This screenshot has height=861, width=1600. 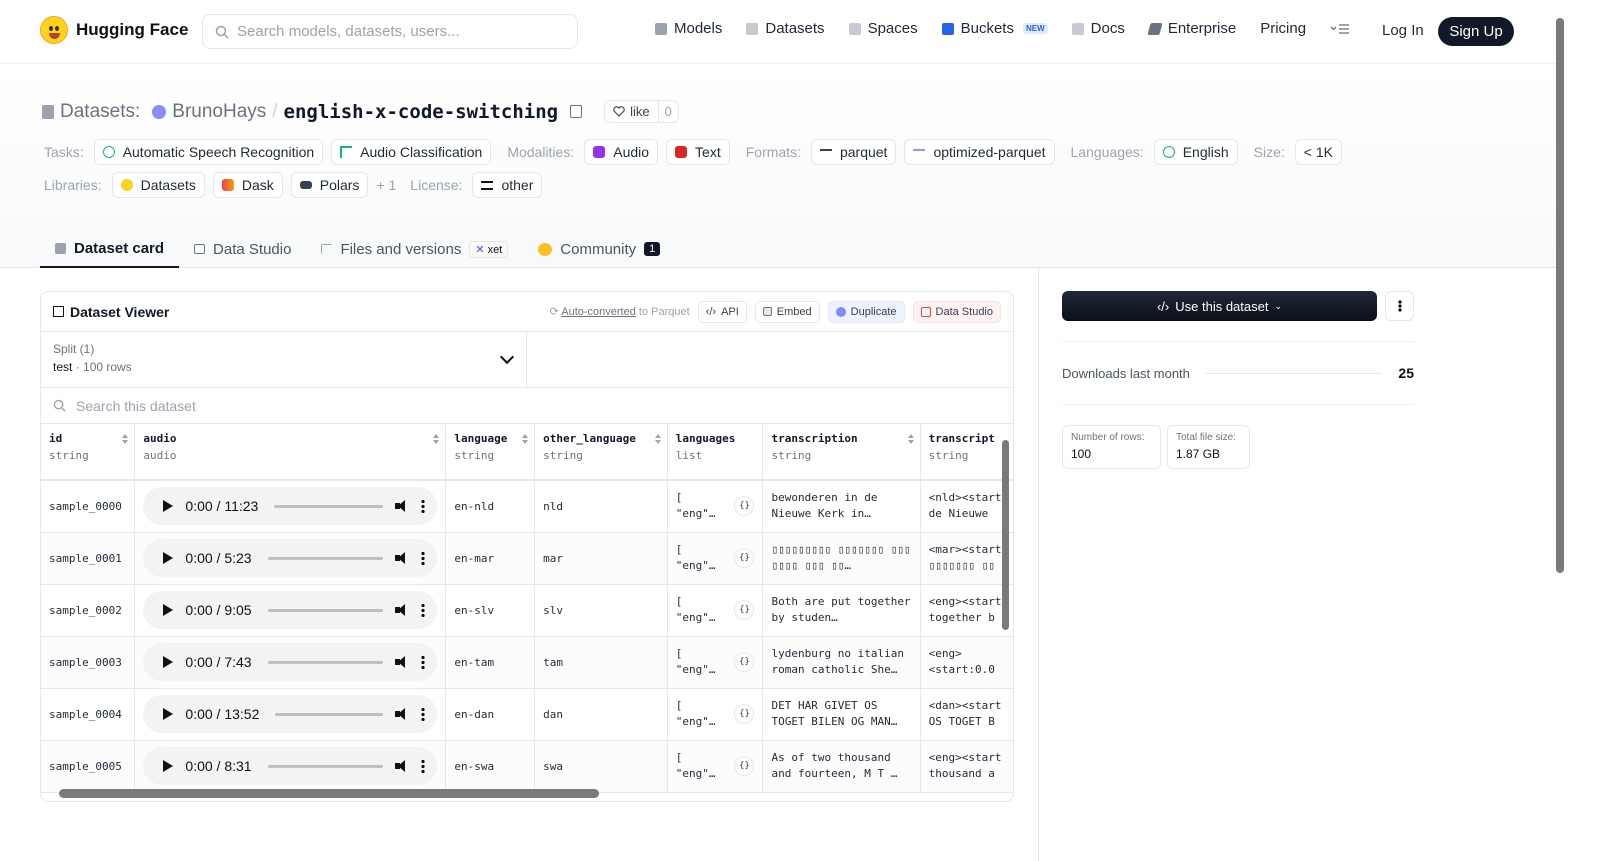 What do you see at coordinates (490, 558) in the screenshot?
I see `cell-language: en-mar` at bounding box center [490, 558].